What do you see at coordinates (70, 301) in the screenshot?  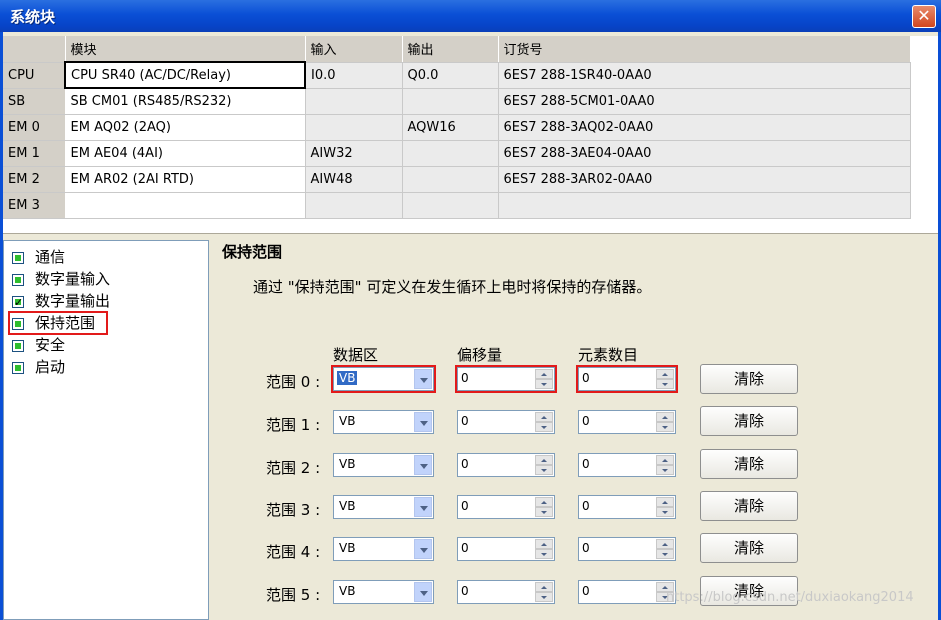 I see `tree-item-digital-output: ✓ 数字量输出` at bounding box center [70, 301].